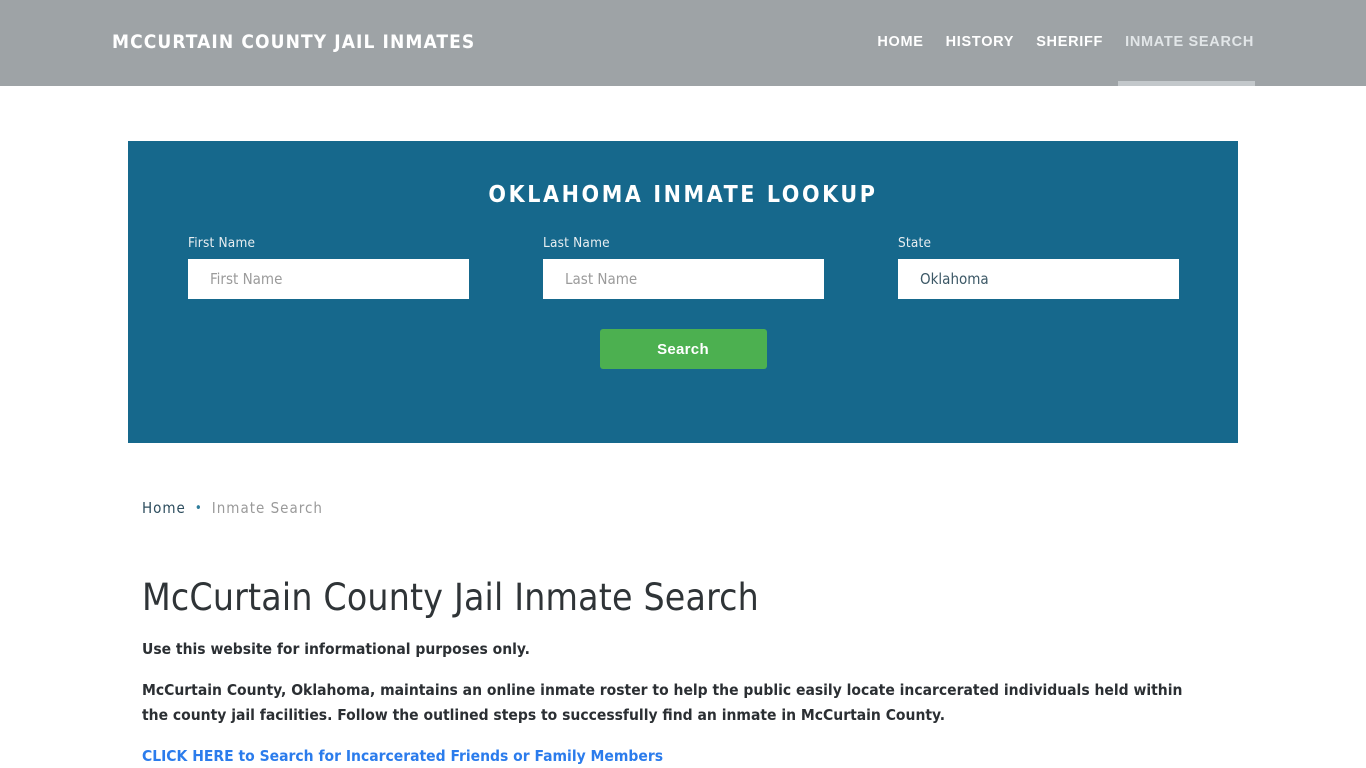 This screenshot has height=768, width=1366. I want to click on search-button-container: Search, so click(683, 349).